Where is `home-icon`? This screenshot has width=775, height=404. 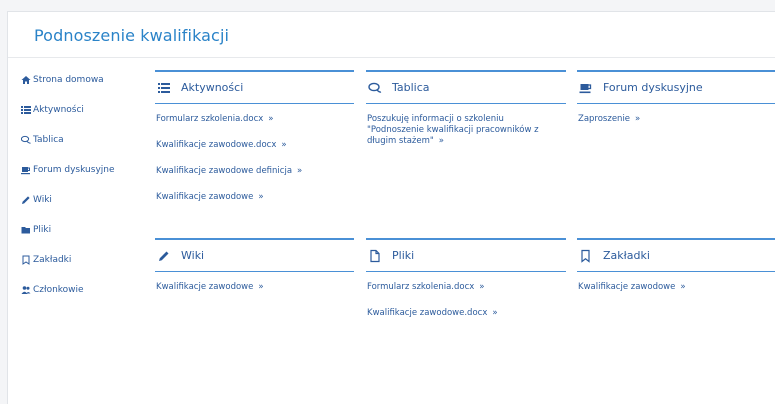
home-icon is located at coordinates (26, 80).